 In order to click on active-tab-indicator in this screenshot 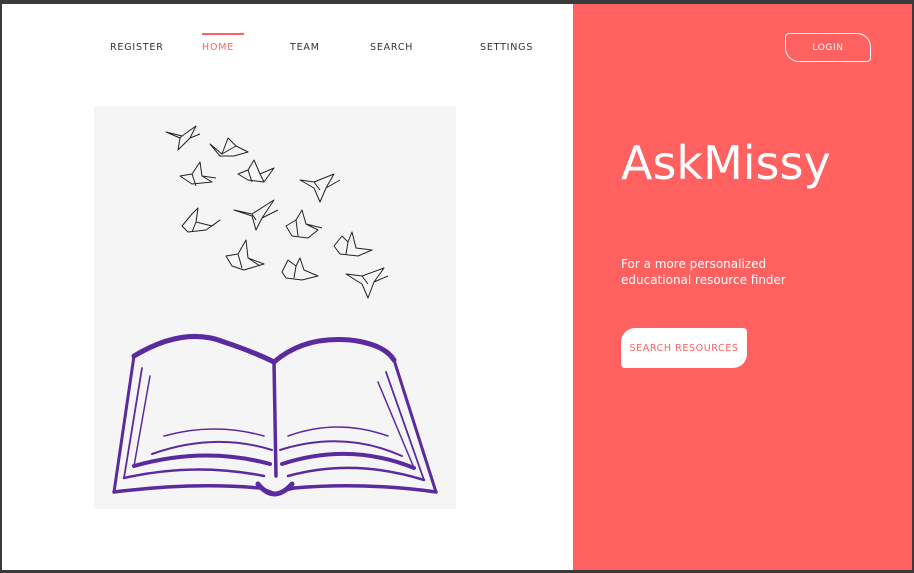, I will do `click(223, 34)`.